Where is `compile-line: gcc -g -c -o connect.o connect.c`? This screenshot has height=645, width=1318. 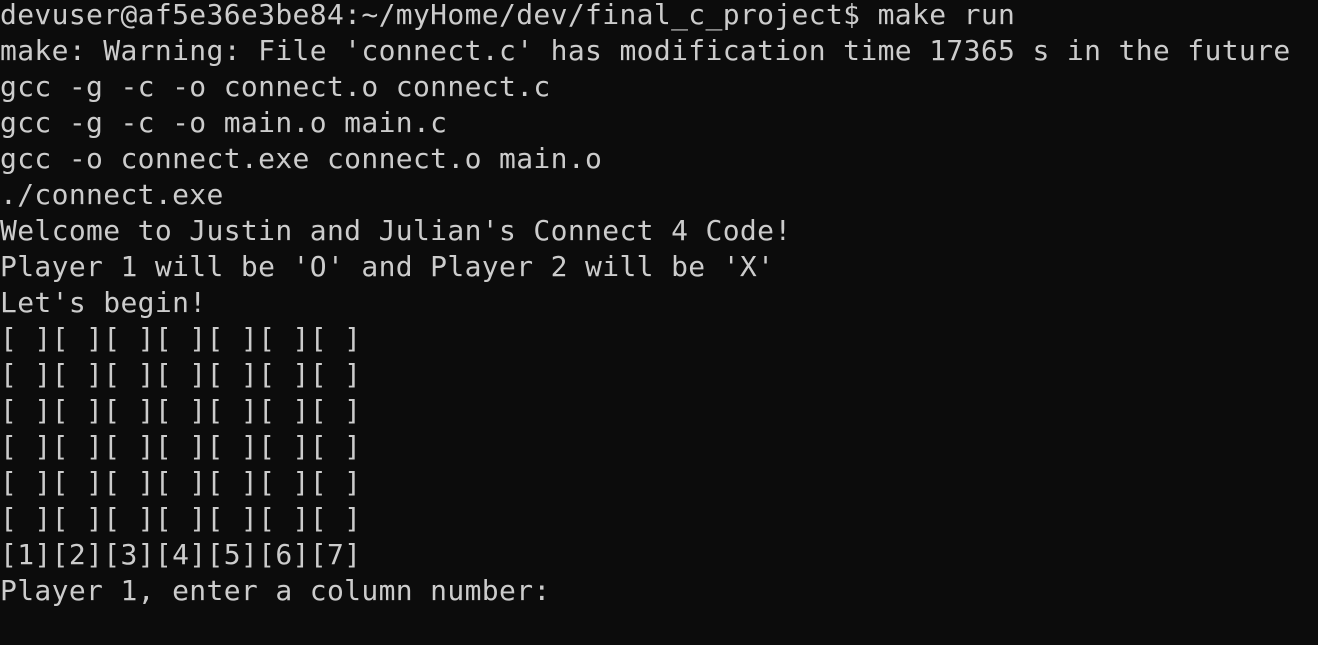 compile-line: gcc -g -c -o connect.o connect.c is located at coordinates (275, 86).